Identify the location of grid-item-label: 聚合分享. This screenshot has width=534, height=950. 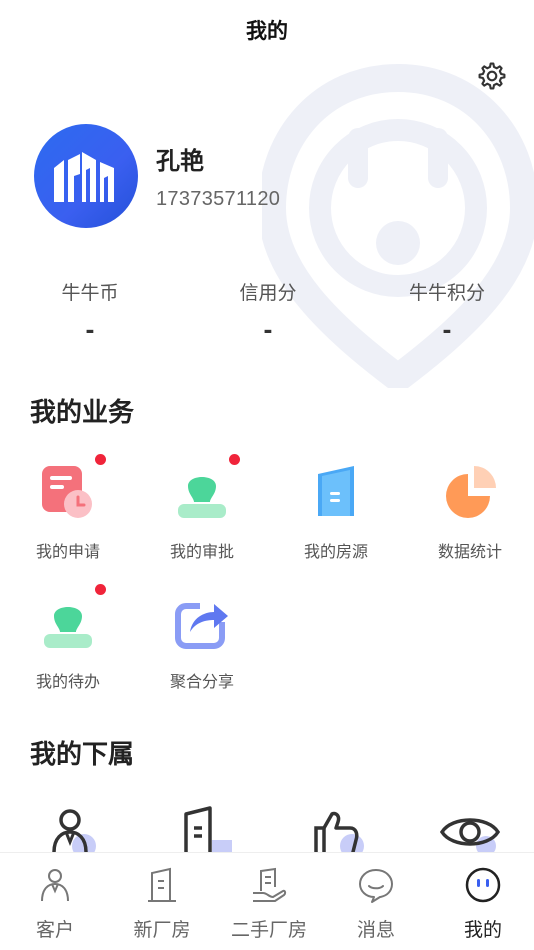
(201, 681).